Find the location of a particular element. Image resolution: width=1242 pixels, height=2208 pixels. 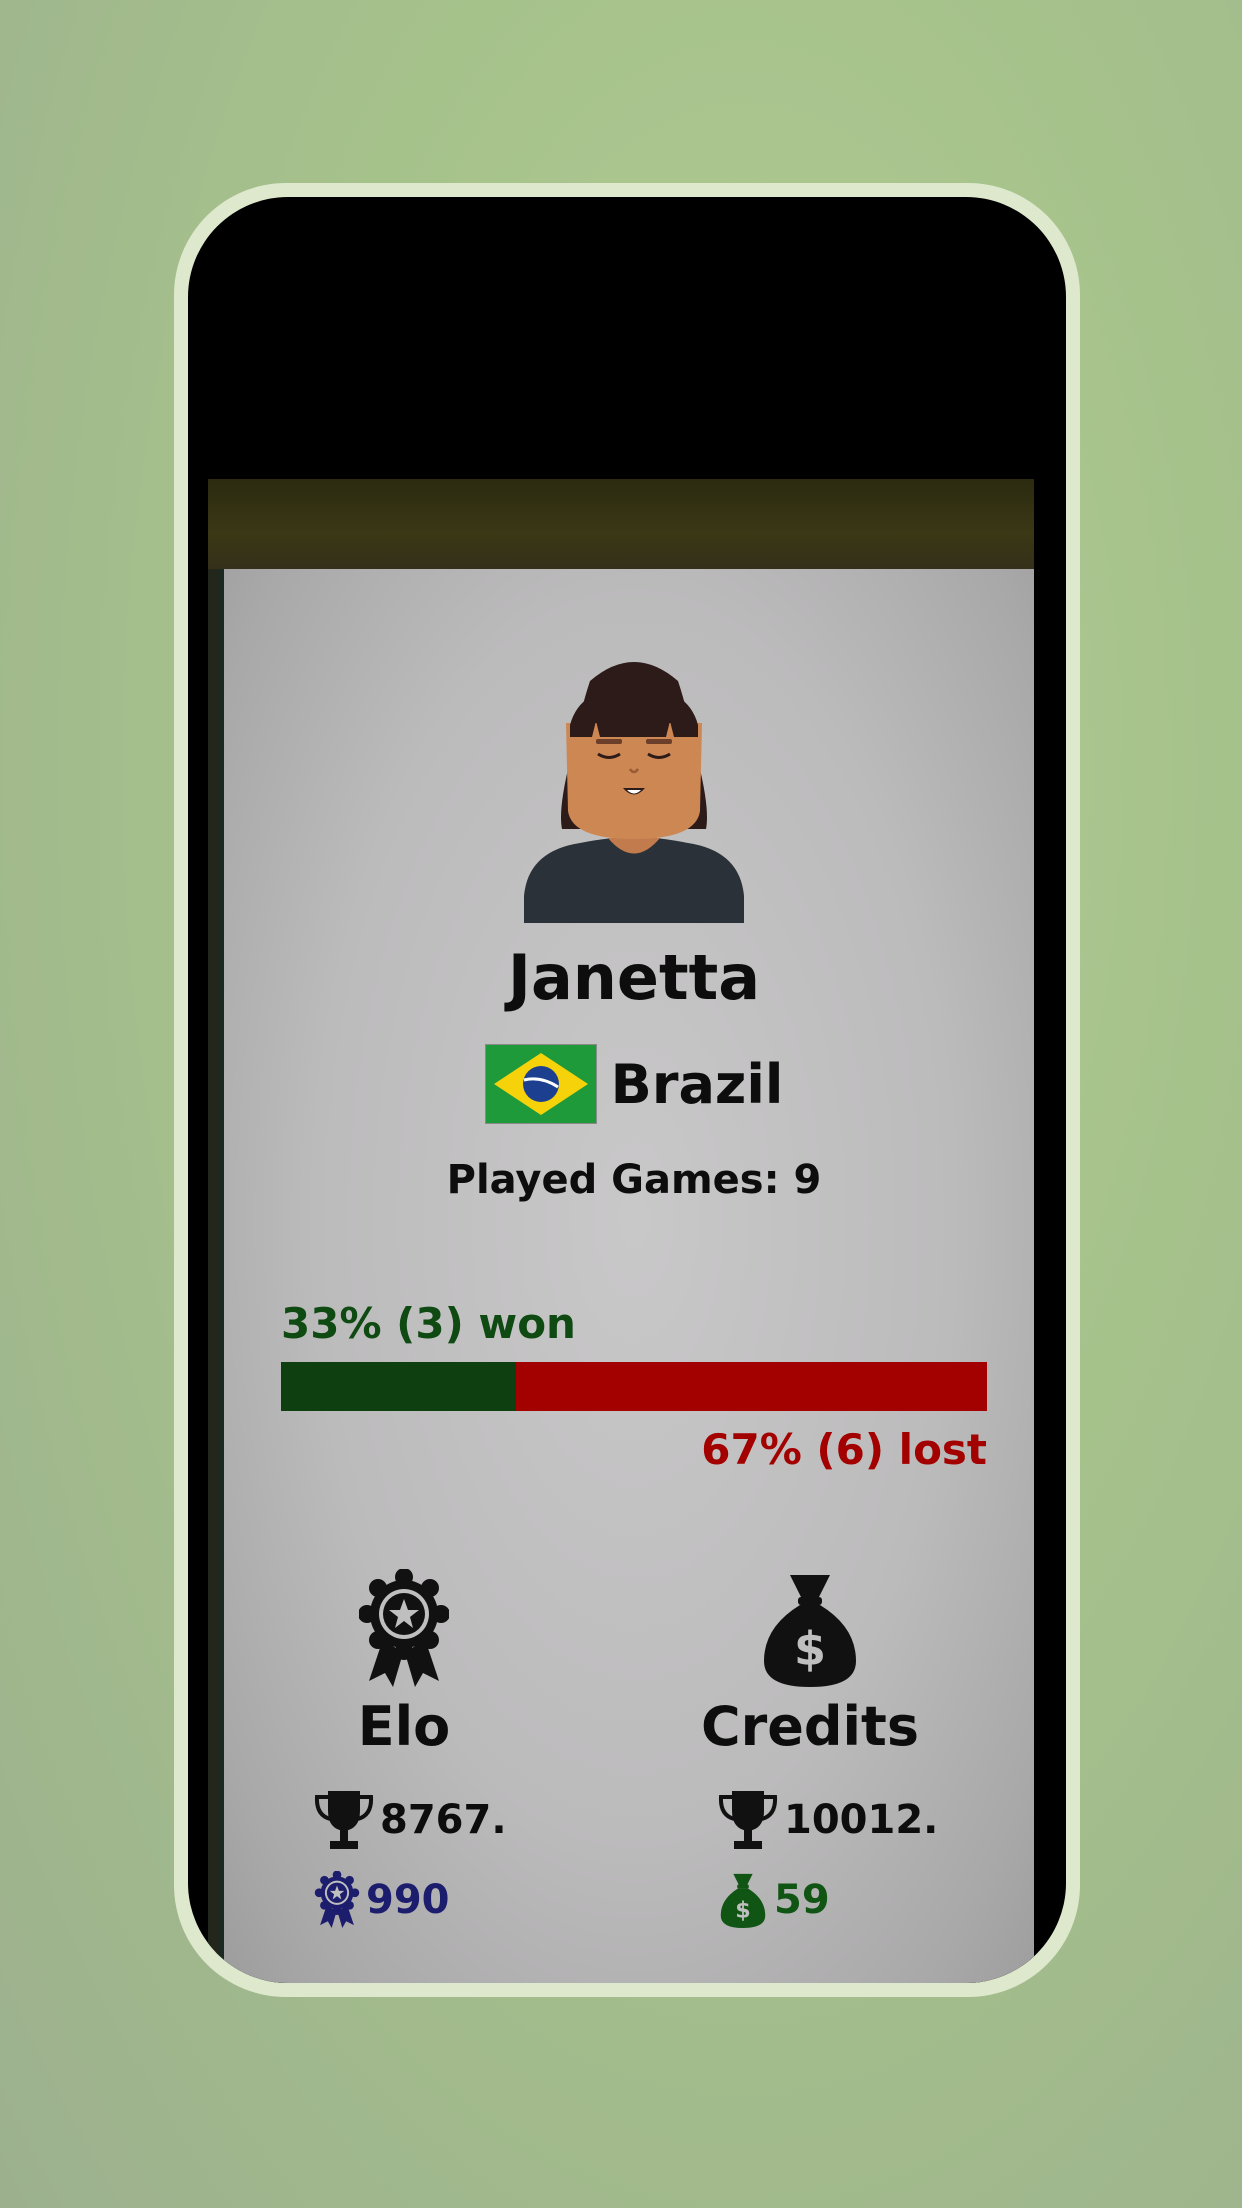

player-name: Janetta is located at coordinates (634, 977).